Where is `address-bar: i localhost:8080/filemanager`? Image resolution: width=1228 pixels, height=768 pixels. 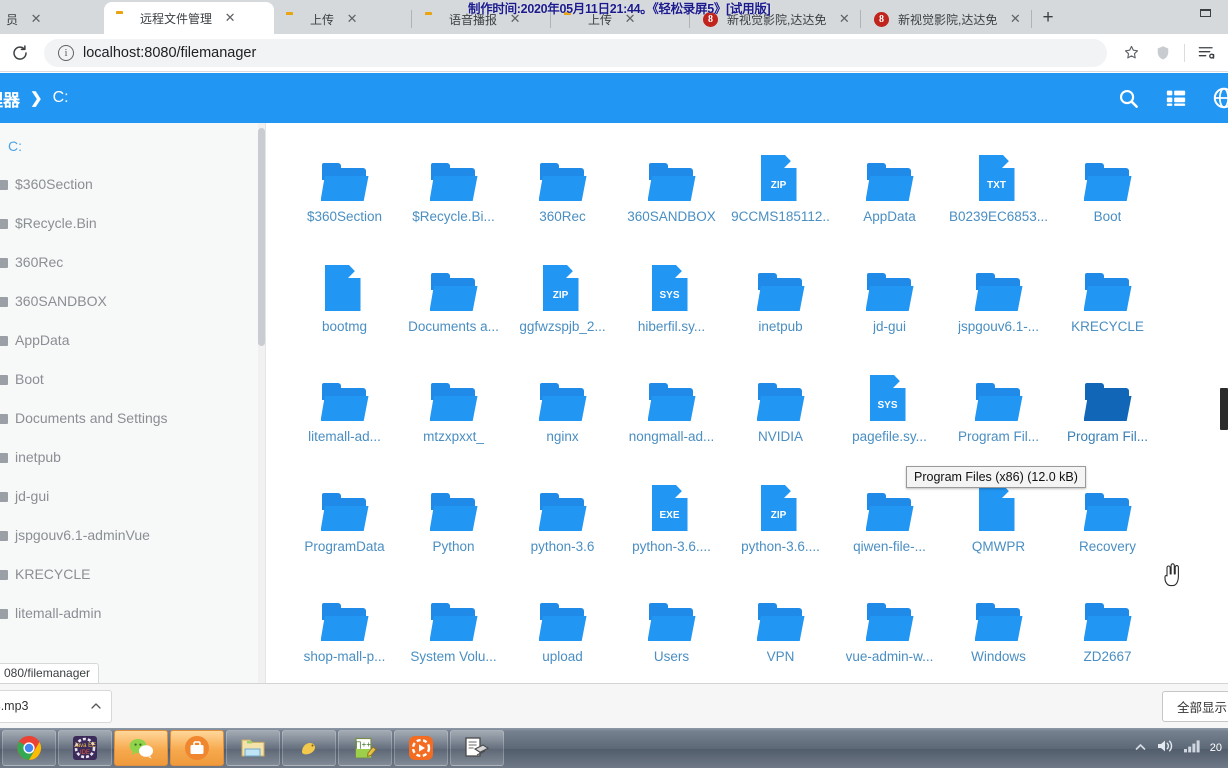 address-bar: i localhost:8080/filemanager is located at coordinates (575, 52).